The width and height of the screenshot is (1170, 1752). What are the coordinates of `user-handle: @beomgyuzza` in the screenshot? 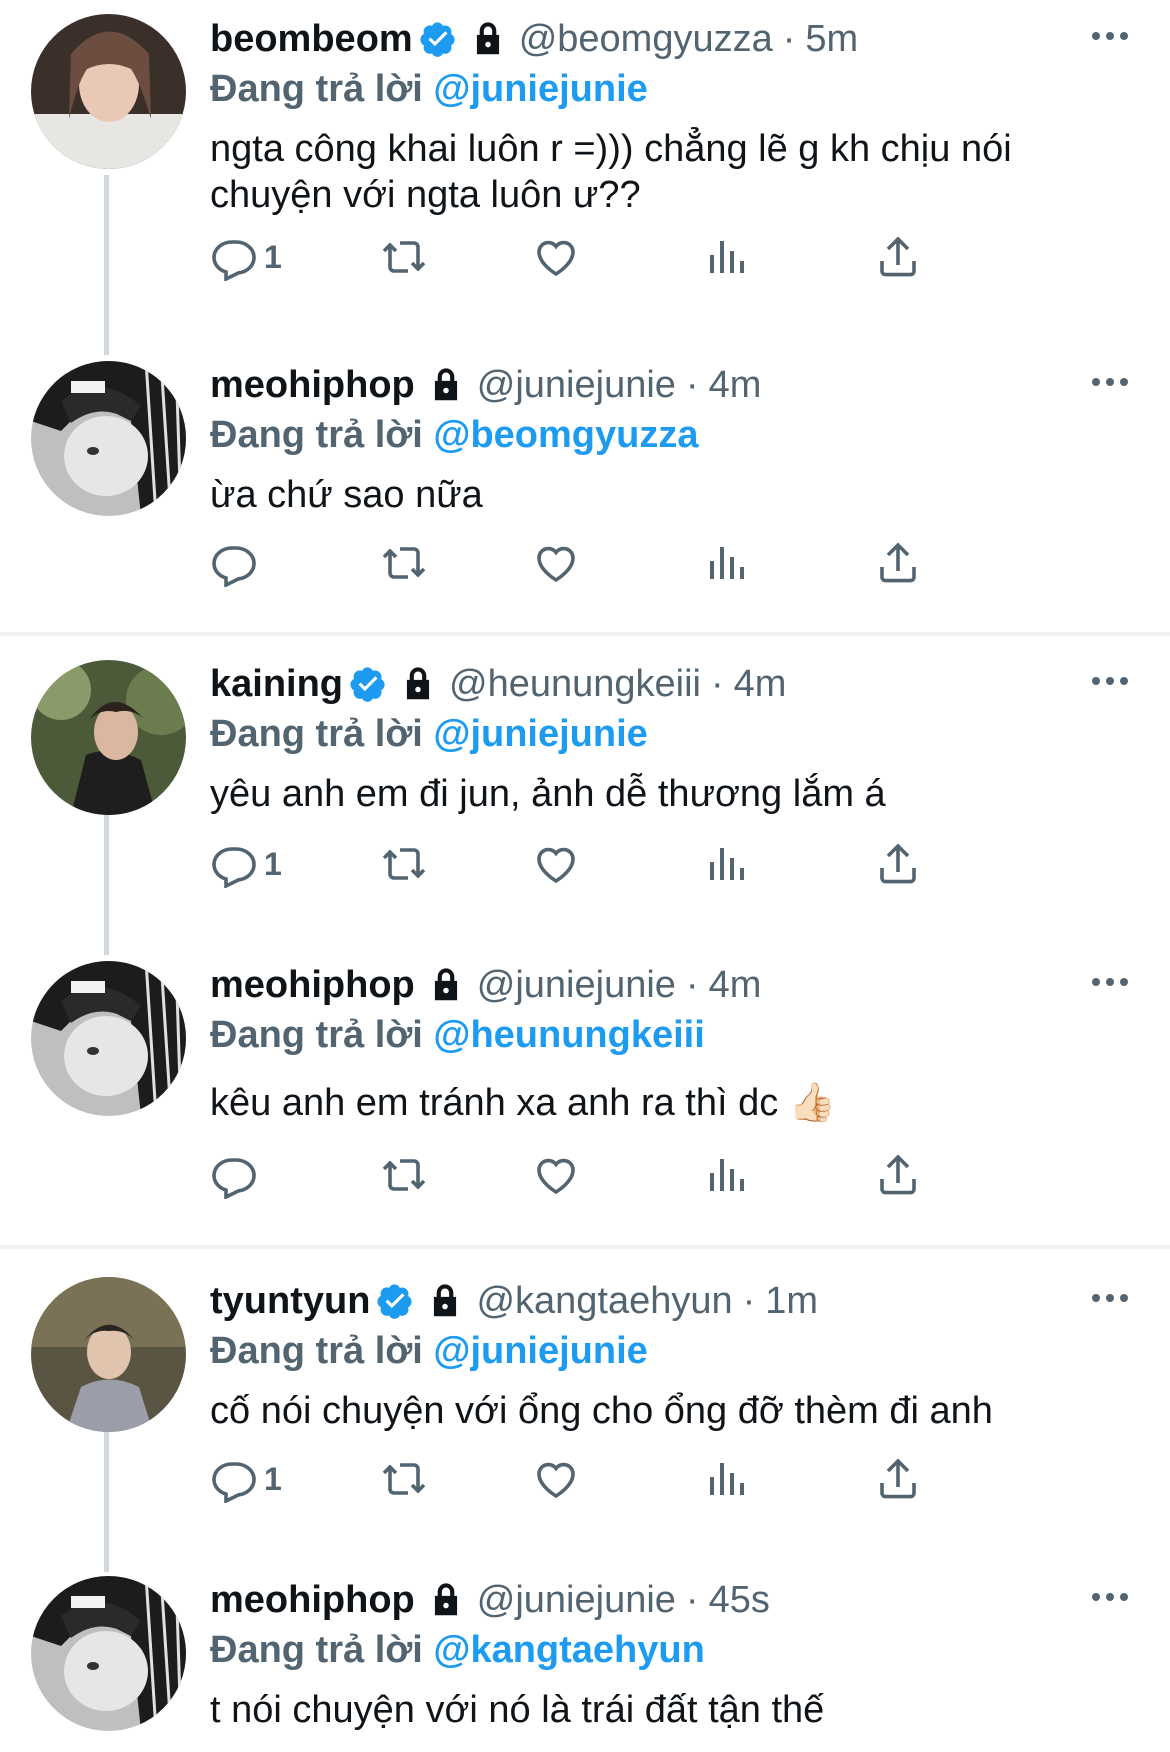 It's located at (646, 39).